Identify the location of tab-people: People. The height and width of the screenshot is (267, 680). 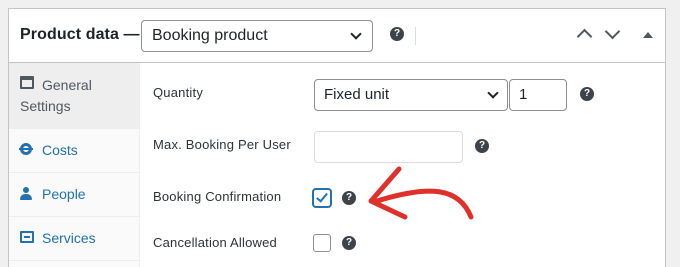
(74, 195).